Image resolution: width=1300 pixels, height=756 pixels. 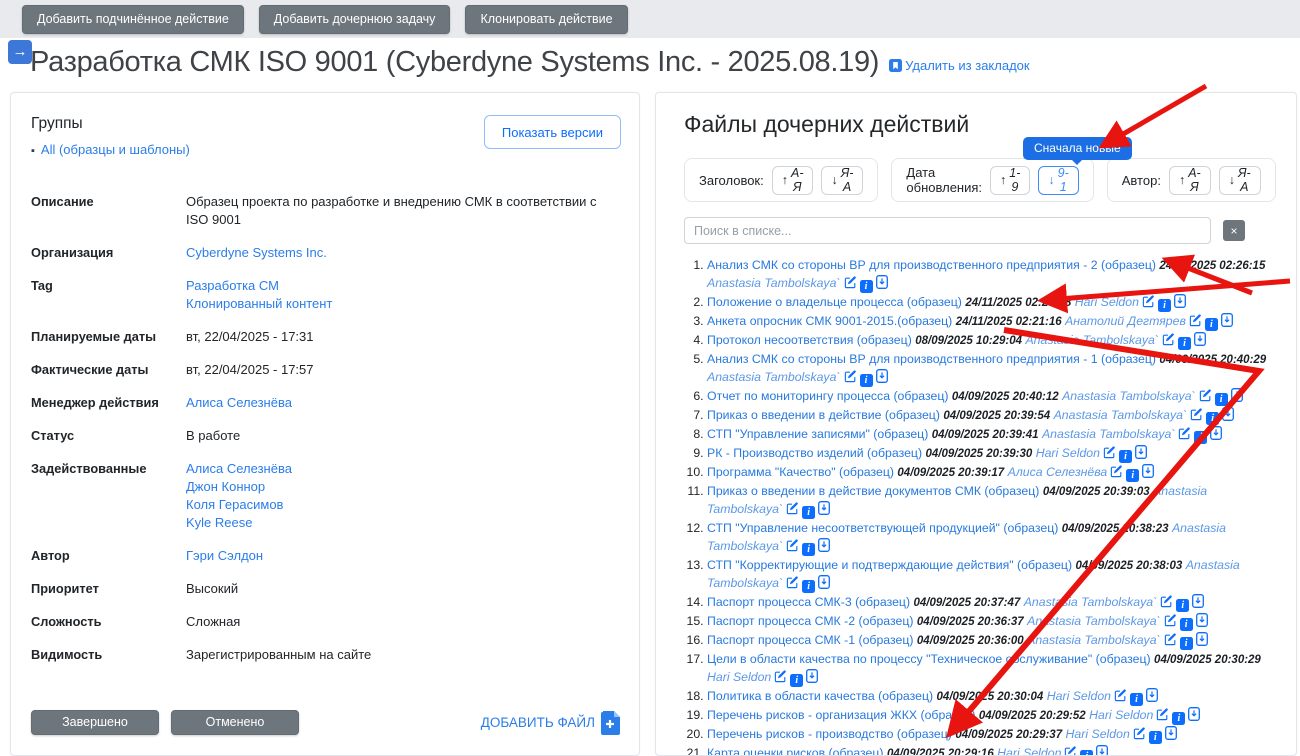 What do you see at coordinates (1058, 472) in the screenshot?
I see `file-author-link: Алиса Селезнёва` at bounding box center [1058, 472].